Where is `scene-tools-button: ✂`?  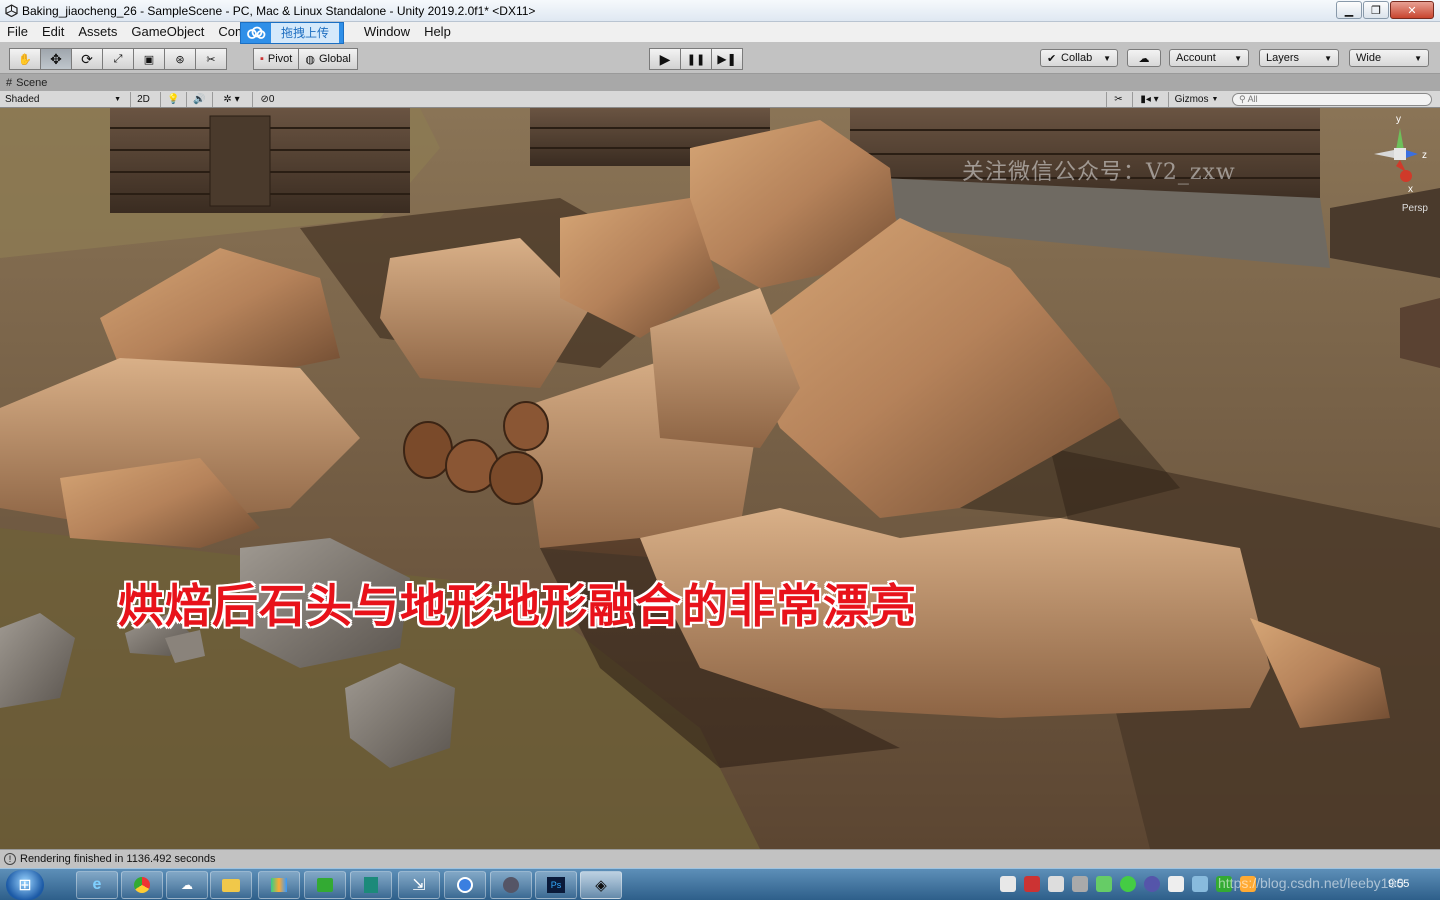
scene-tools-button: ✂ is located at coordinates (1118, 99).